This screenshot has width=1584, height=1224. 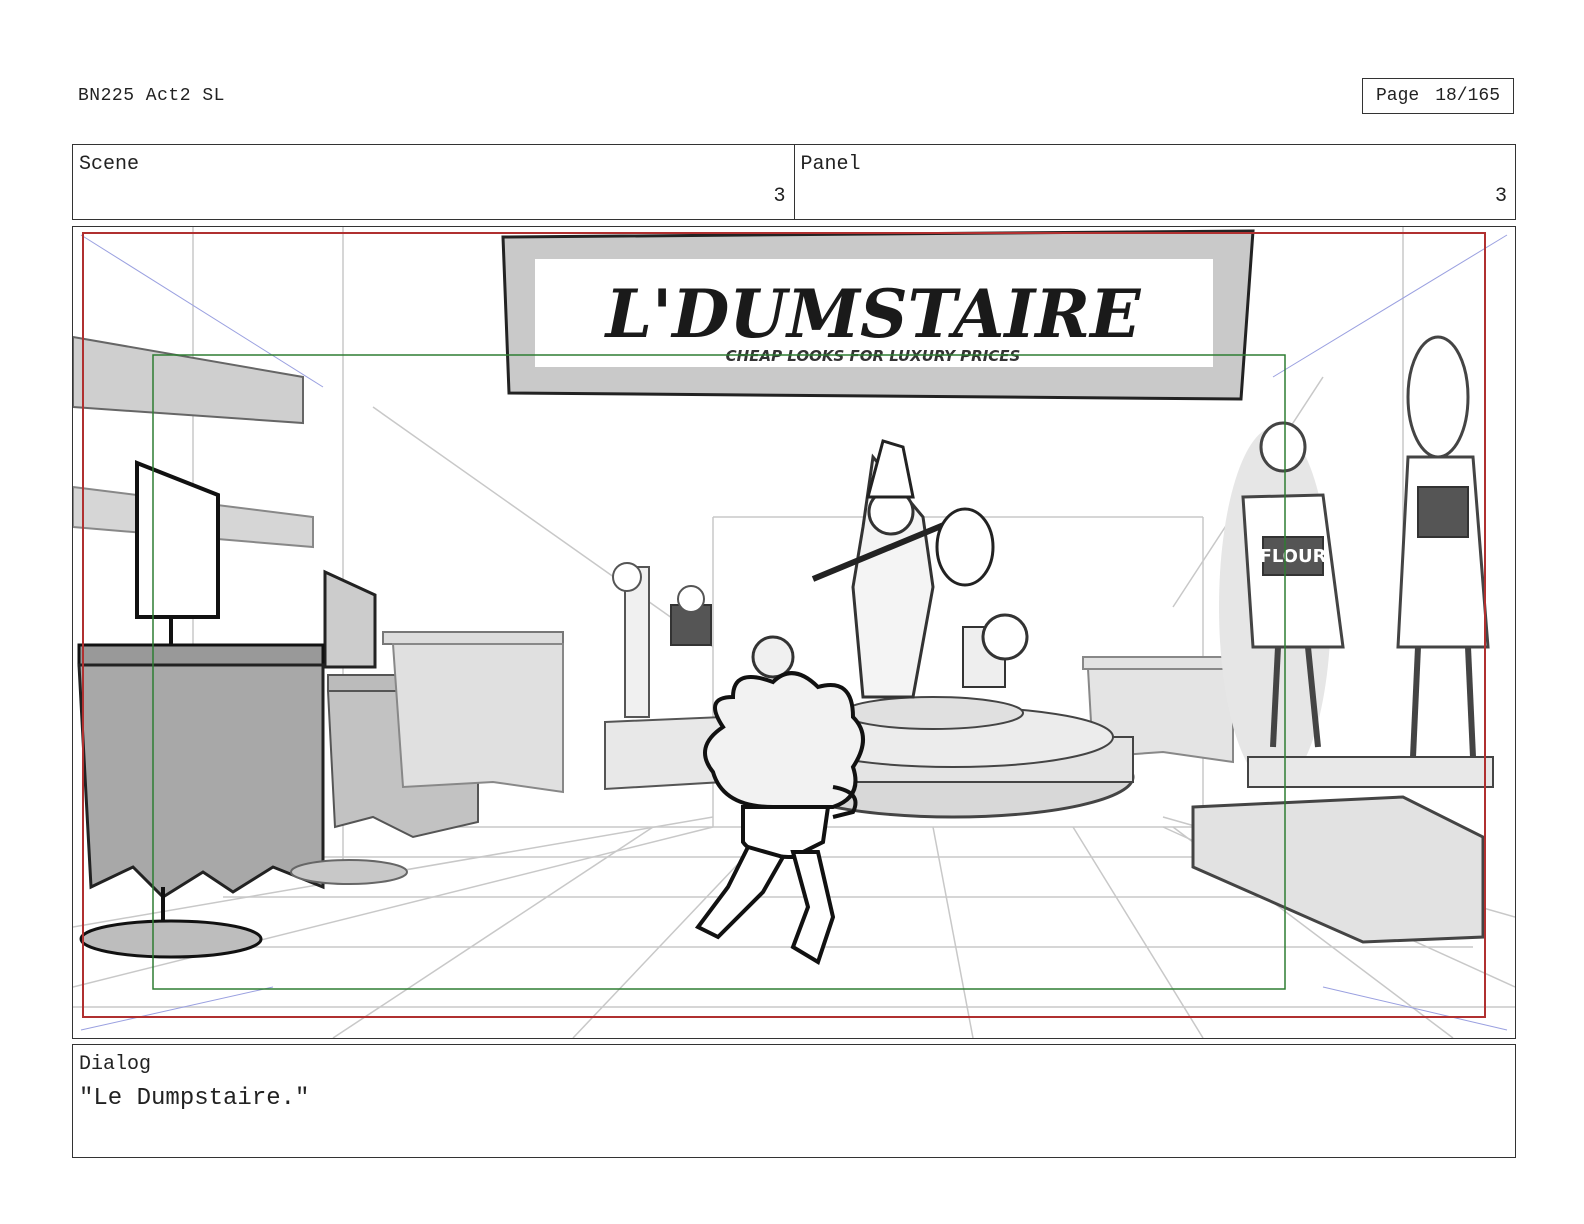 I want to click on panel-number: 3, so click(x=1500, y=196).